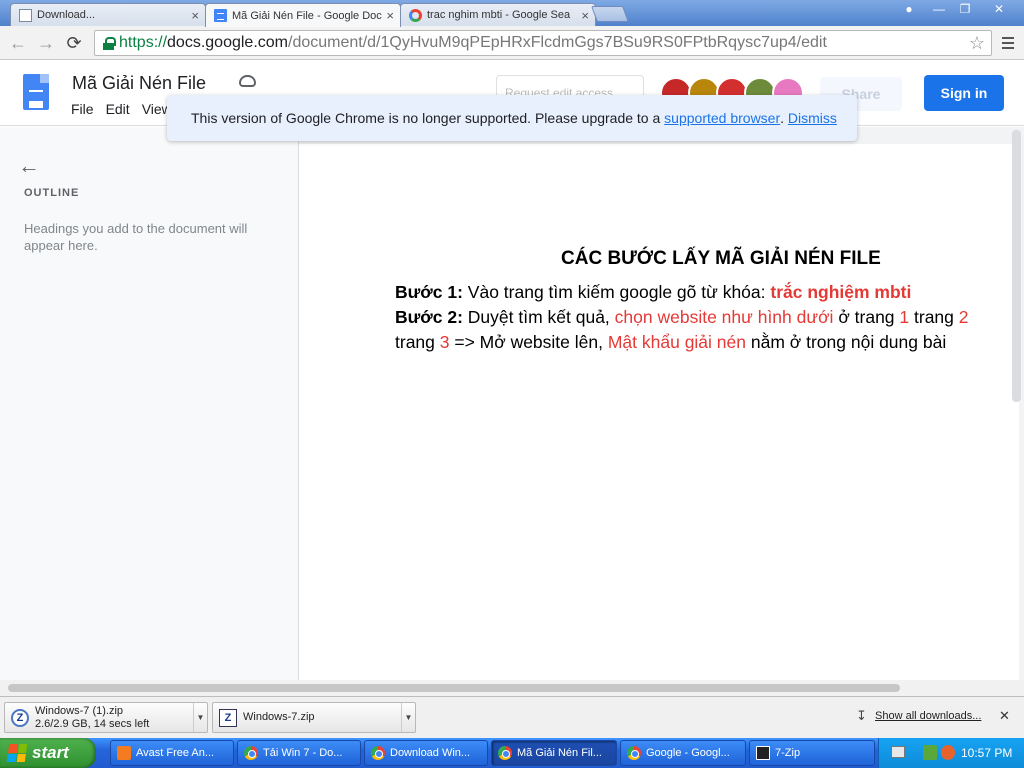  I want to click on reload-icon: ⟳, so click(74, 43).